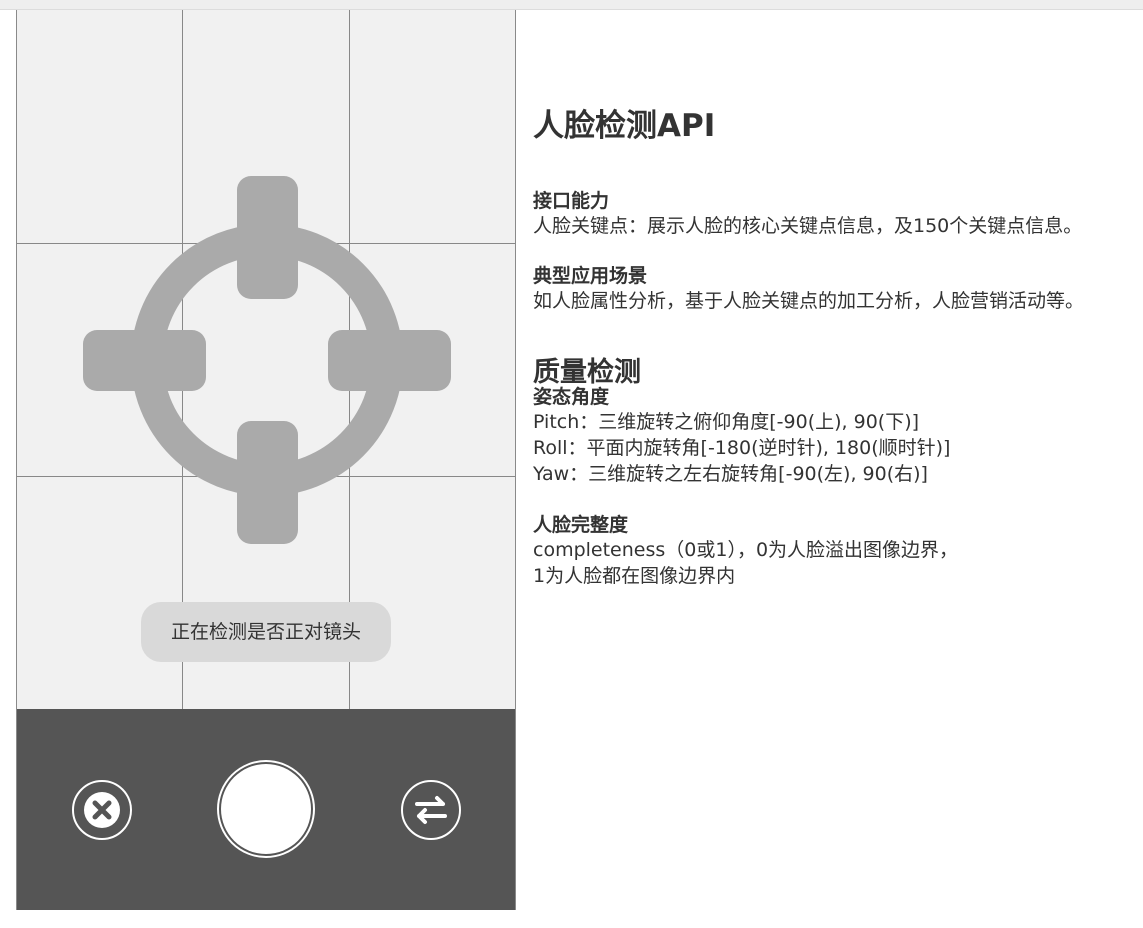  Describe the element at coordinates (571, 5) in the screenshot. I see `browser-top-strip` at that location.